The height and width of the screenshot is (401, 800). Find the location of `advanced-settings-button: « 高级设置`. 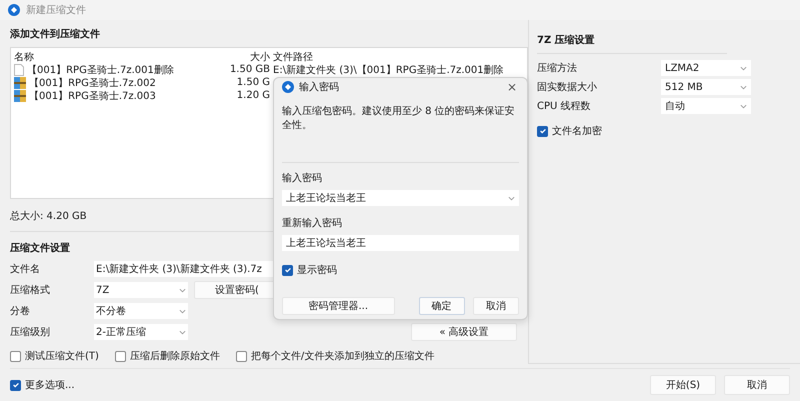

advanced-settings-button: « 高级设置 is located at coordinates (464, 332).